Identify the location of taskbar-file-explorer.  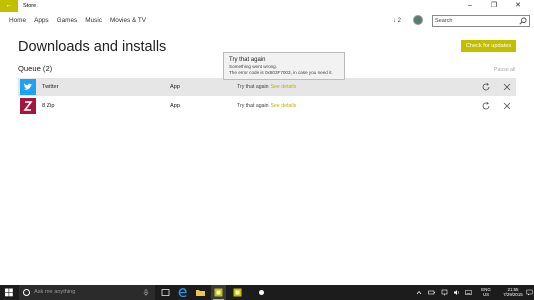
(200, 292).